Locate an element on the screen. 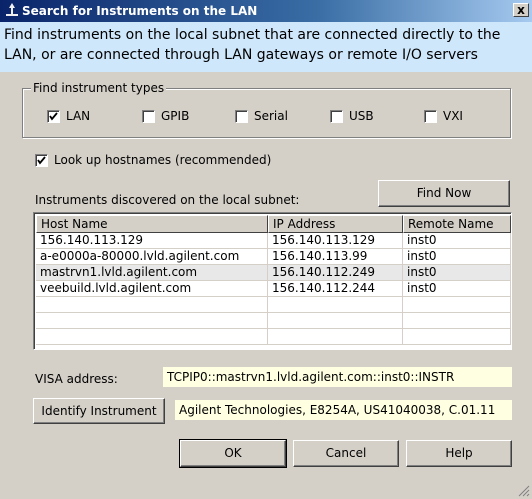 Image resolution: width=532 pixels, height=499 pixels. window-title: Search for Instruments on the LAN is located at coordinates (140, 11).